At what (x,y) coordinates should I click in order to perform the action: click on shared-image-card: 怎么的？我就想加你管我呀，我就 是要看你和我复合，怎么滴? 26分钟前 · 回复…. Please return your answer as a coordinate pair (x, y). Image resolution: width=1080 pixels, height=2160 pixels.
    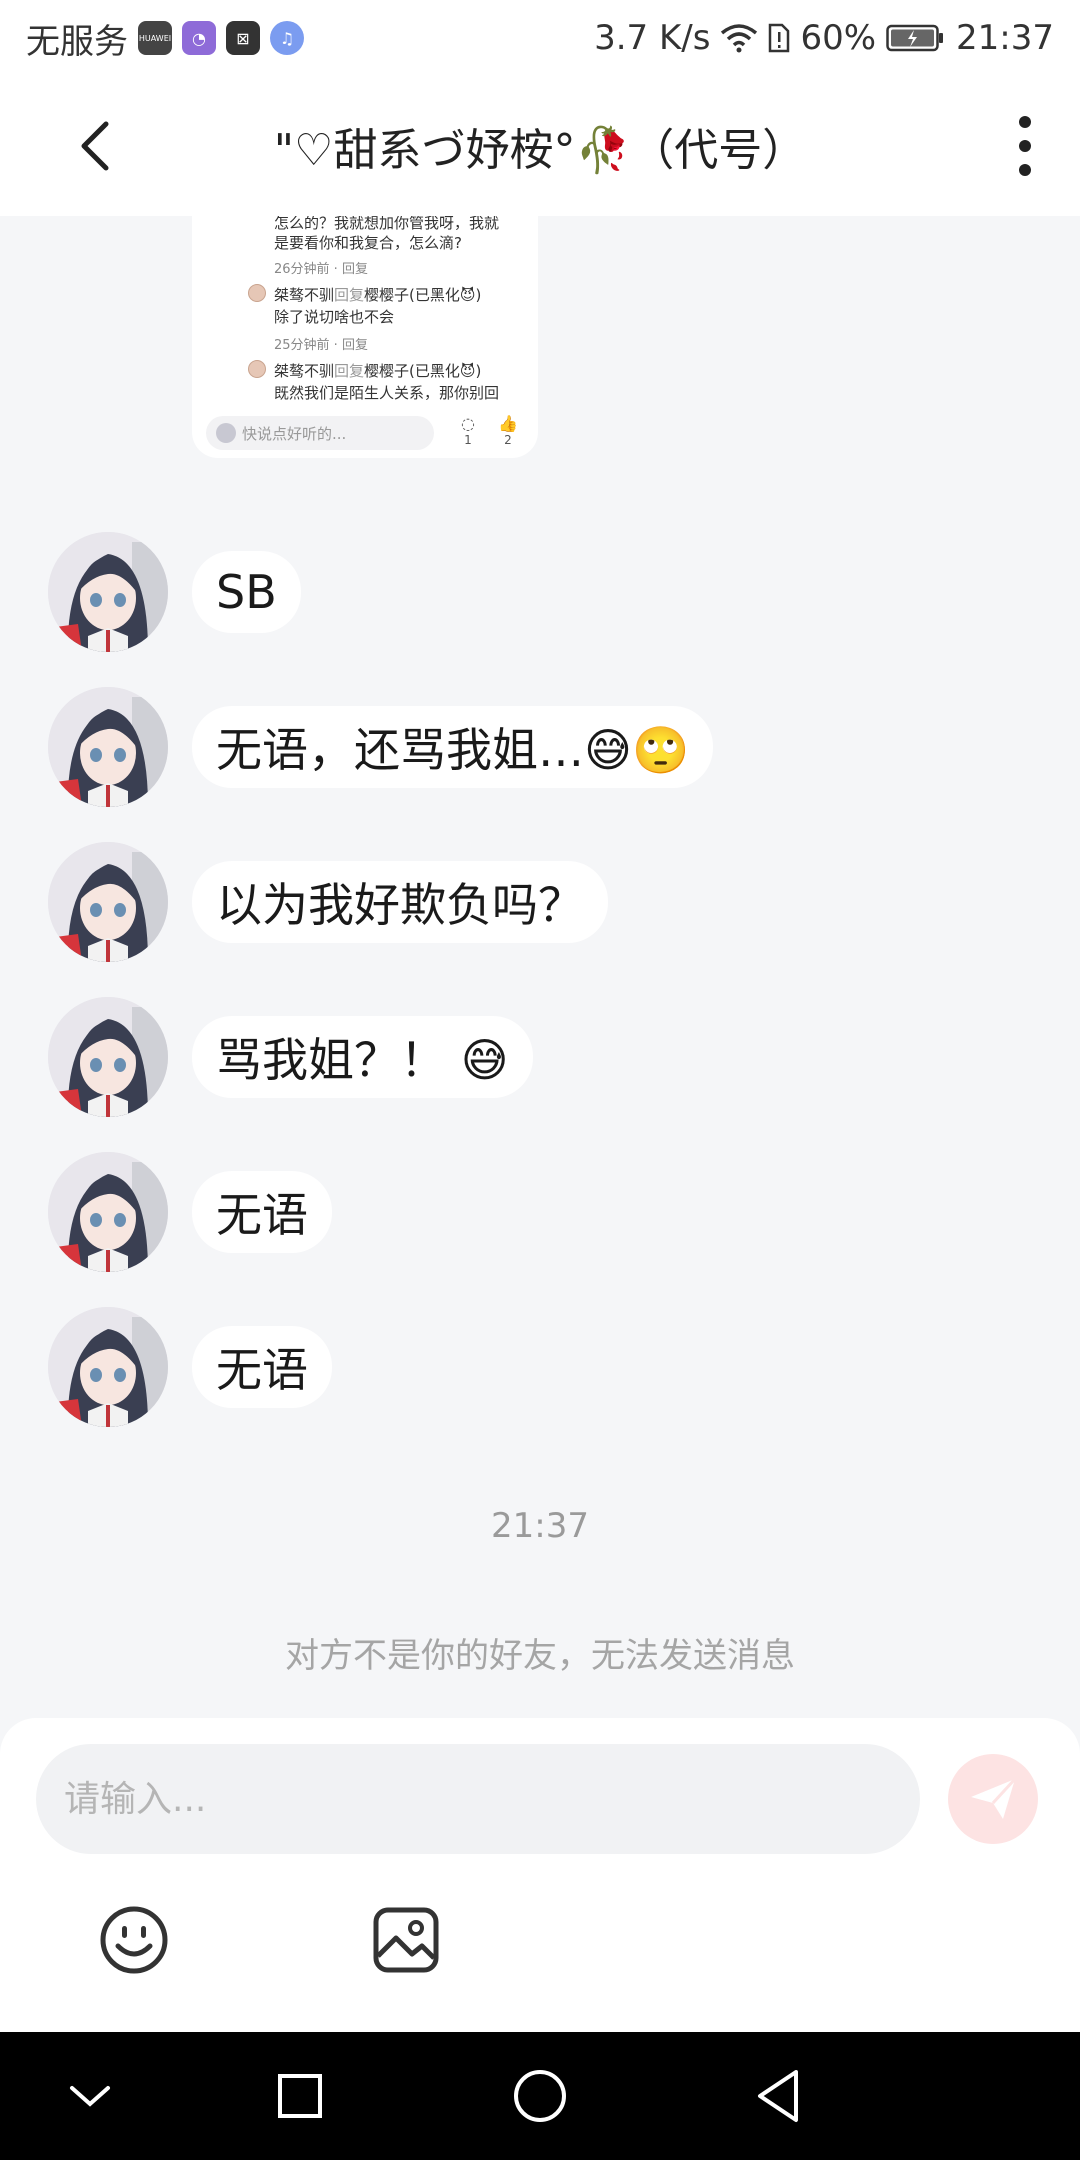
    Looking at the image, I should click on (365, 337).